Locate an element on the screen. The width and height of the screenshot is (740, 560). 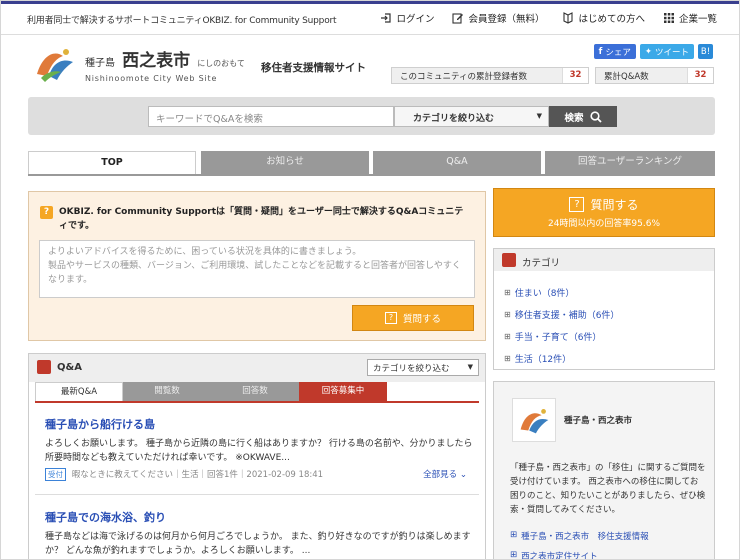
settlement-site-label: 西之表市定住サイト is located at coordinates (559, 556).